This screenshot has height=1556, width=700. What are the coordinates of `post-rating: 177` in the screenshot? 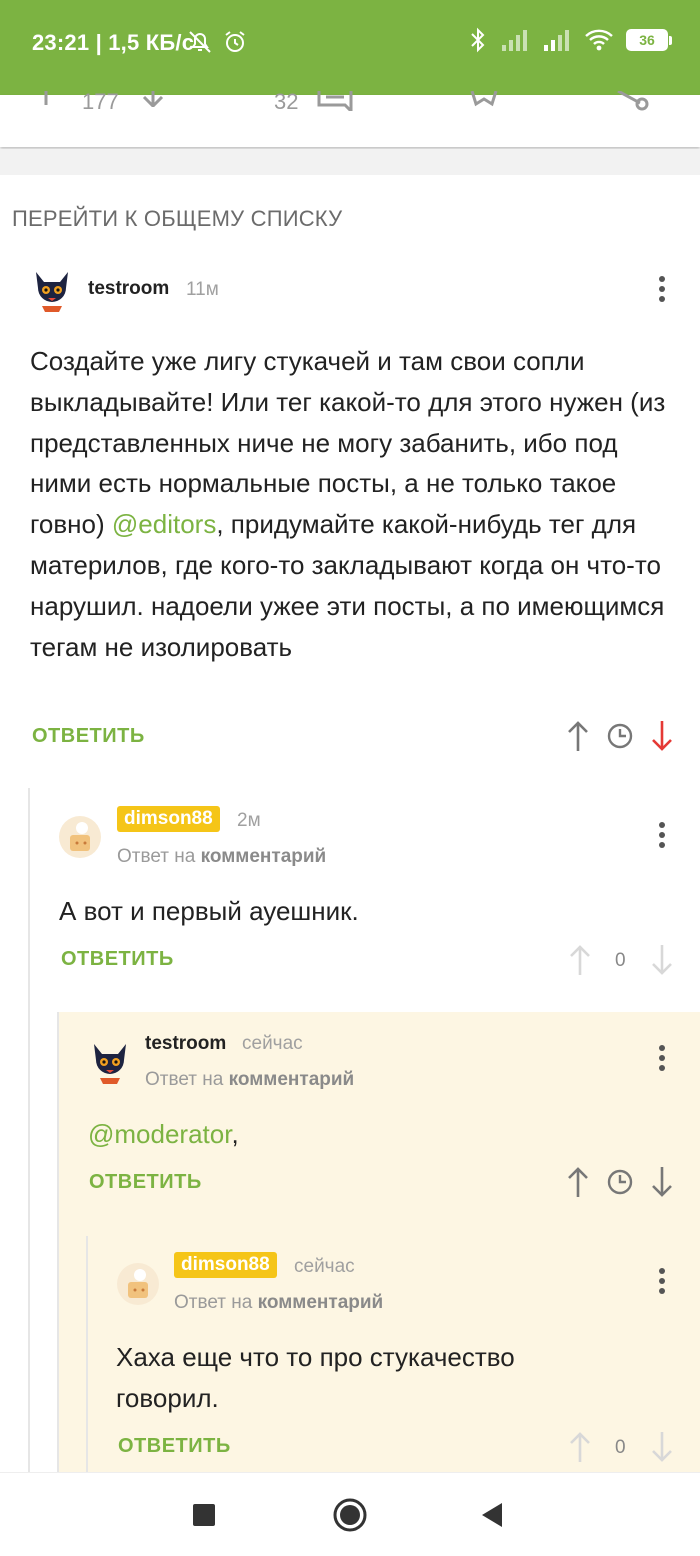 It's located at (100, 101).